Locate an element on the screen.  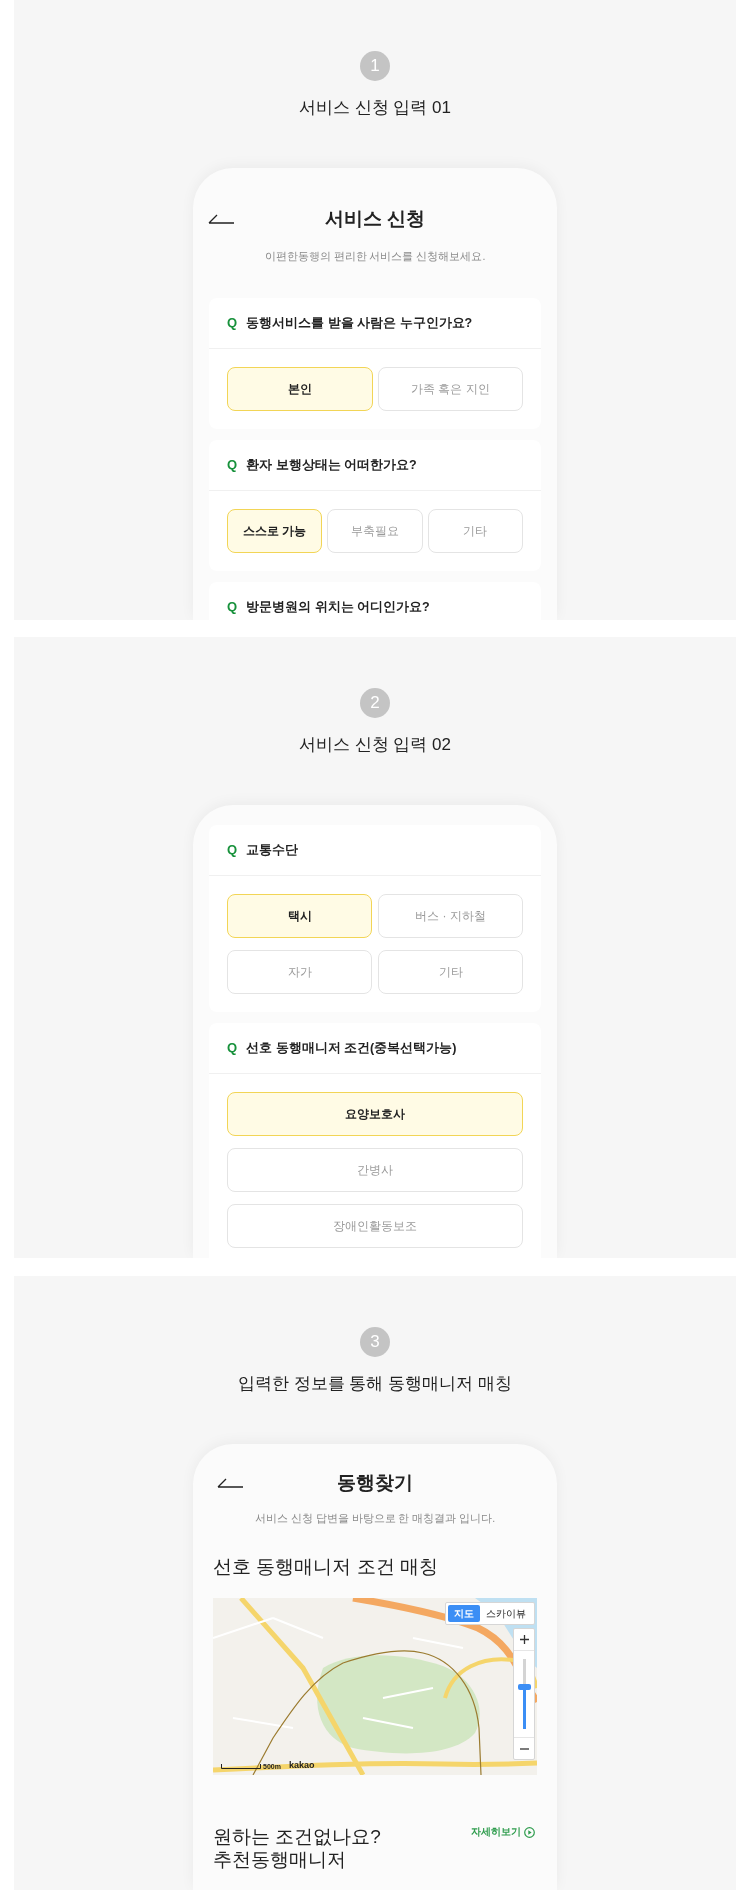
question-text: 방문병원의 위치는 어디인가요? is located at coordinates (338, 607).